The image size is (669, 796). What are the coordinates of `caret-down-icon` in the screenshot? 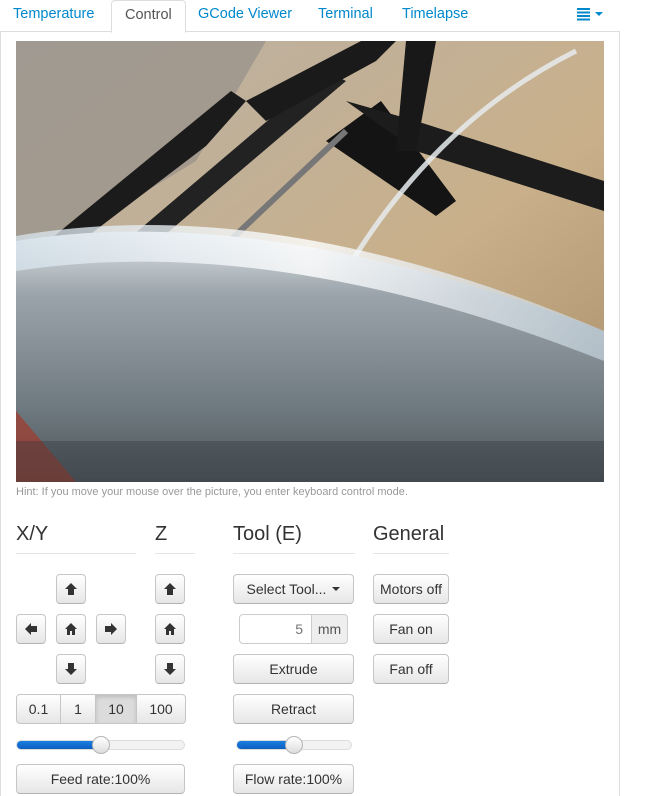 It's located at (336, 589).